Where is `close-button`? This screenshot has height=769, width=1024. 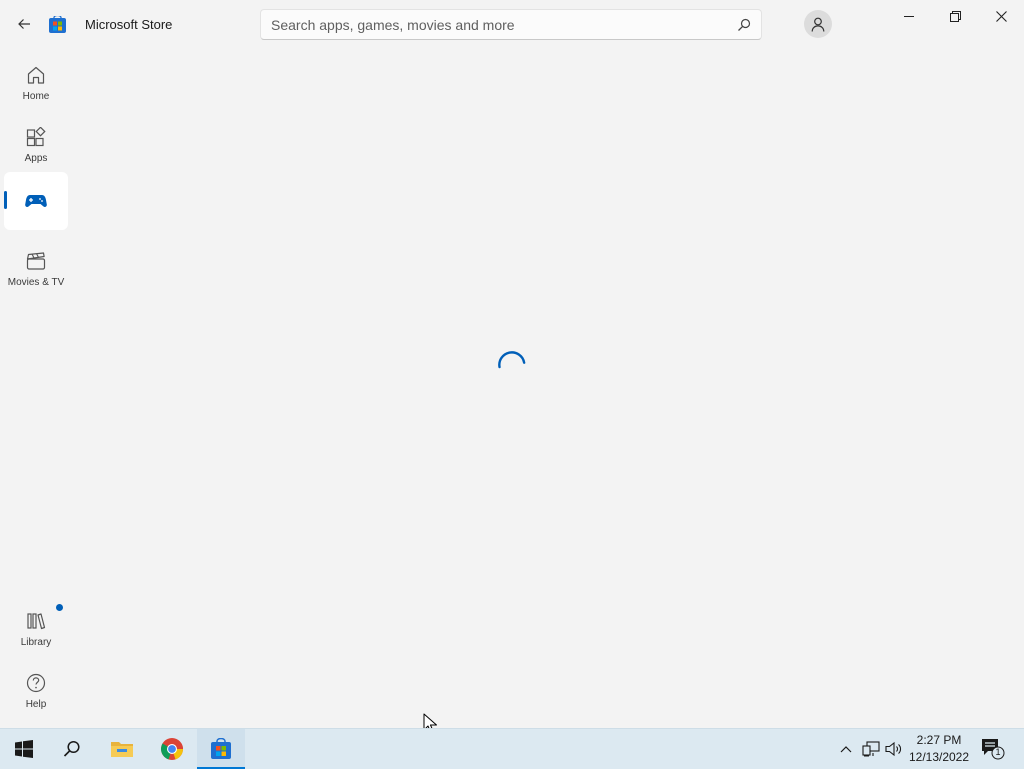
close-button is located at coordinates (1001, 16).